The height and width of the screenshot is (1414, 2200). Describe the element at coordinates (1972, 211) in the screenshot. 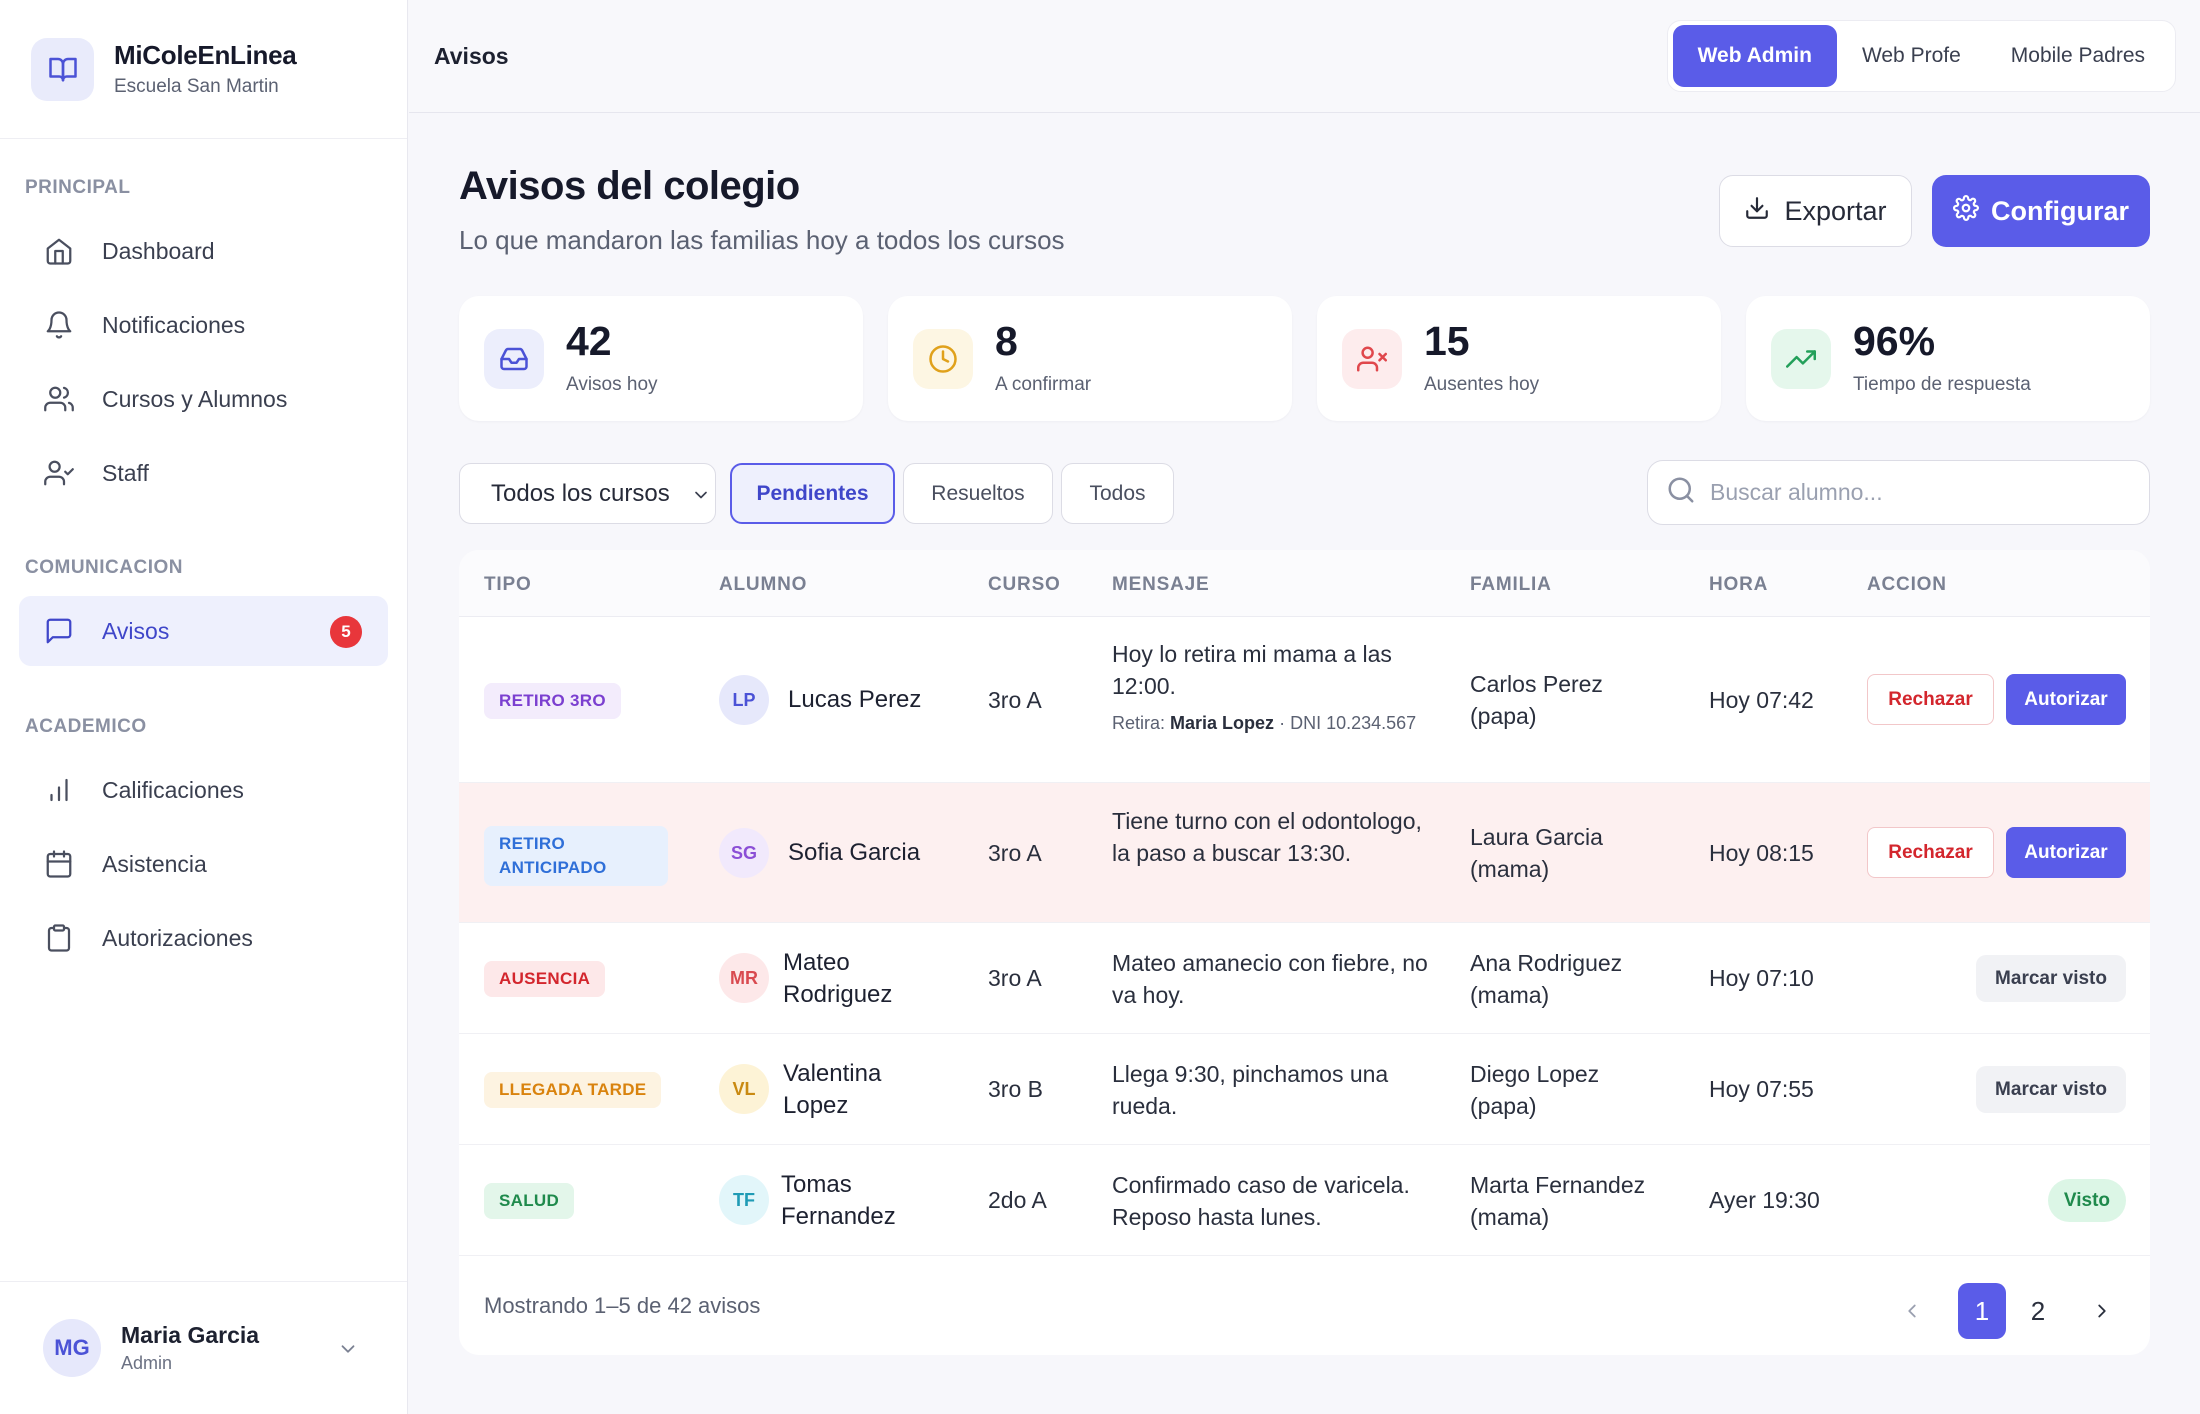

I see `gear-icon` at that location.